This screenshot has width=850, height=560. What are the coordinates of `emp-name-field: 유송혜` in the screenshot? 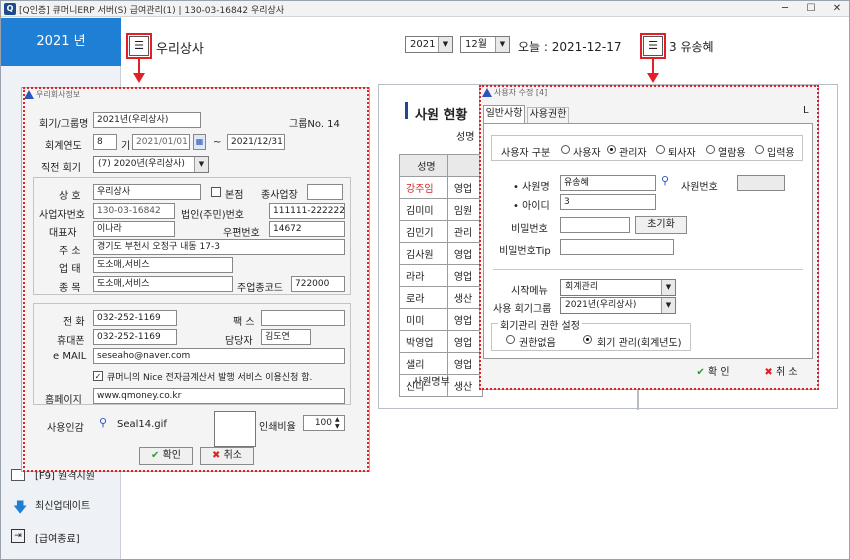 It's located at (608, 183).